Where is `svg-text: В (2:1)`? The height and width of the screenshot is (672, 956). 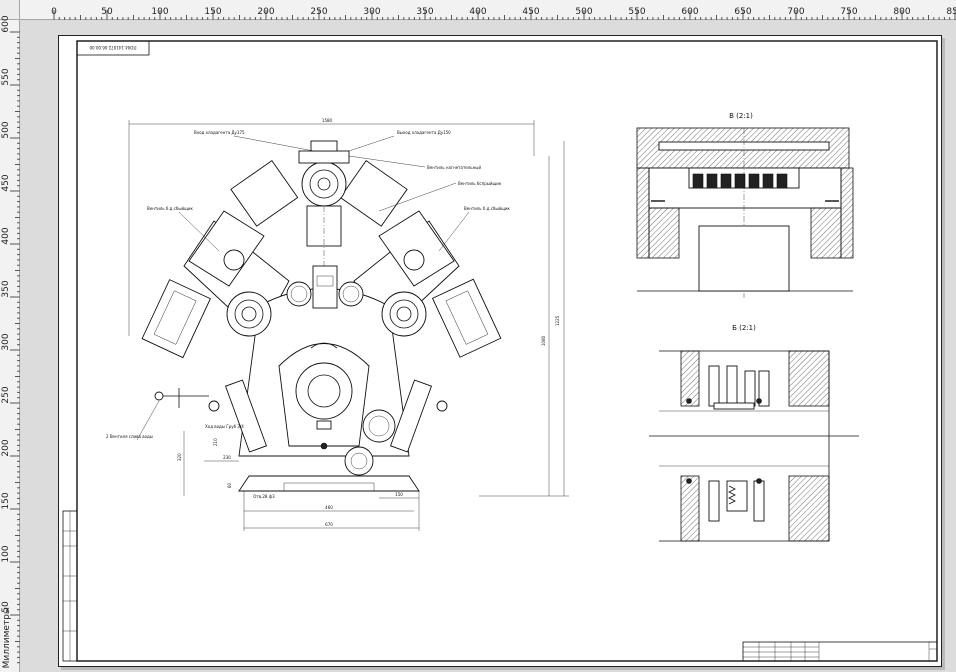
svg-text: В (2:1) is located at coordinates (741, 116).